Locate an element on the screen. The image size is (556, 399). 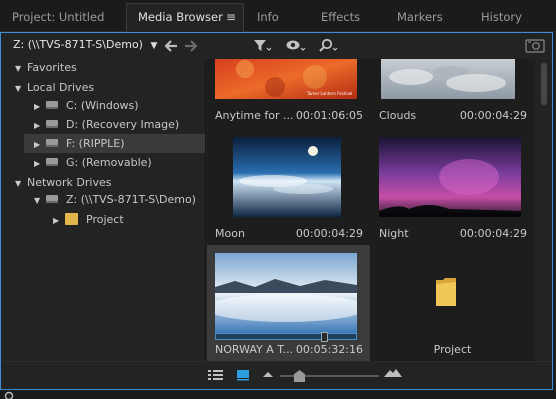
clip-item: Night 00:00:04:29 is located at coordinates (452, 183).